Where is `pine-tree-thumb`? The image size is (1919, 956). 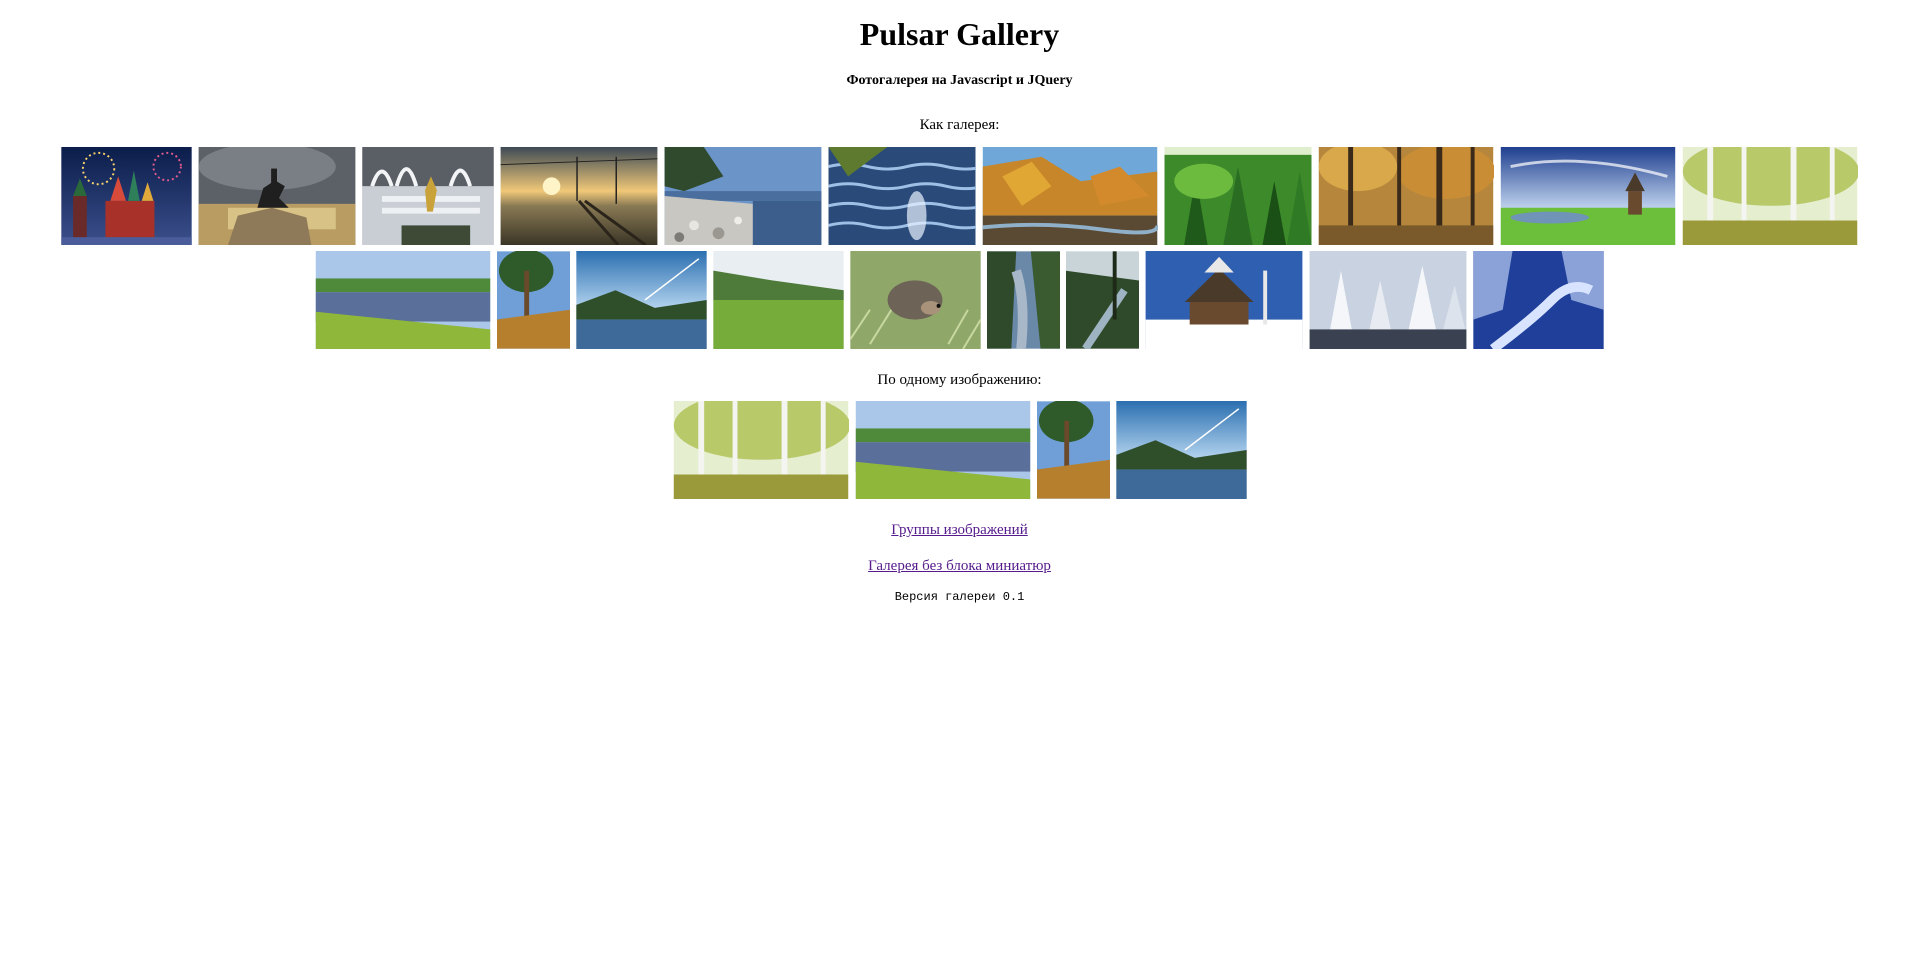
pine-tree-thumb is located at coordinates (533, 300).